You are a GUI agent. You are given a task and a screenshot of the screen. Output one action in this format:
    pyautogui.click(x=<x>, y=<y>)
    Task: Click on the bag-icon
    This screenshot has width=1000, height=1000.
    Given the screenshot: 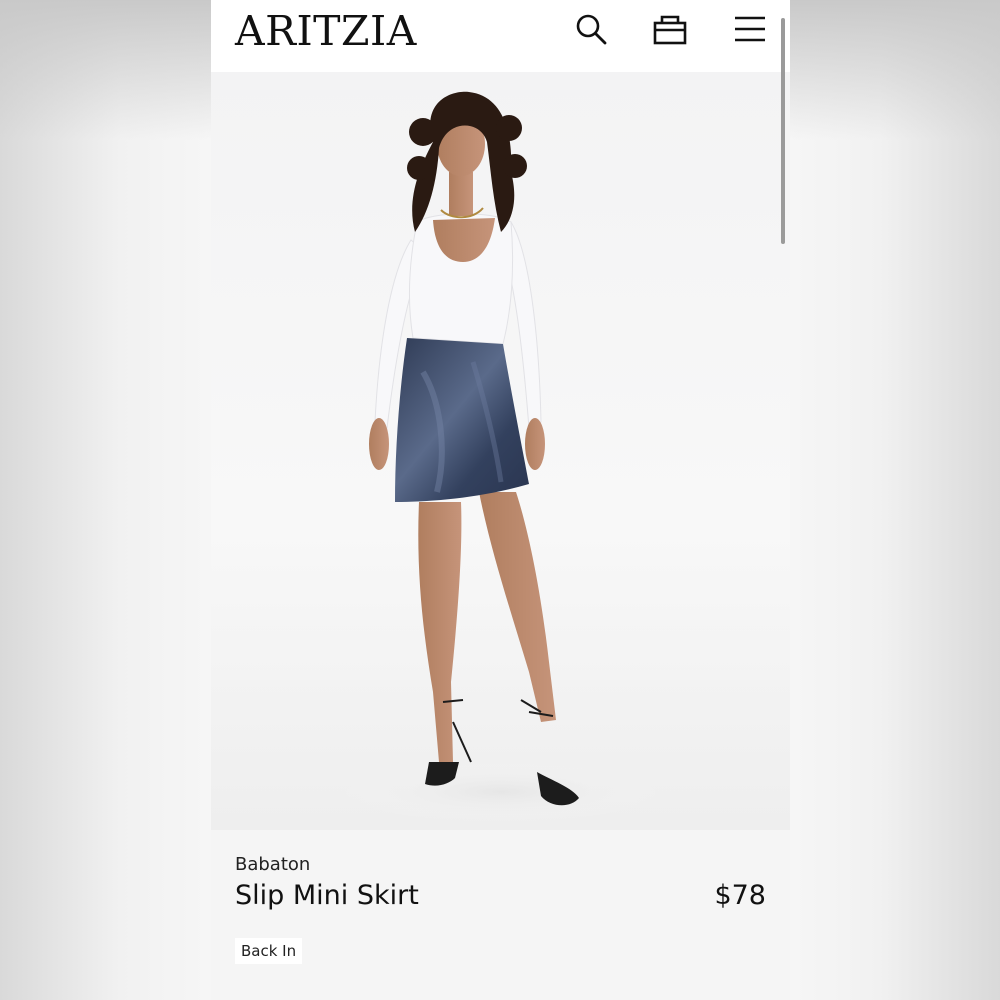 What is the action you would take?
    pyautogui.click(x=670, y=29)
    